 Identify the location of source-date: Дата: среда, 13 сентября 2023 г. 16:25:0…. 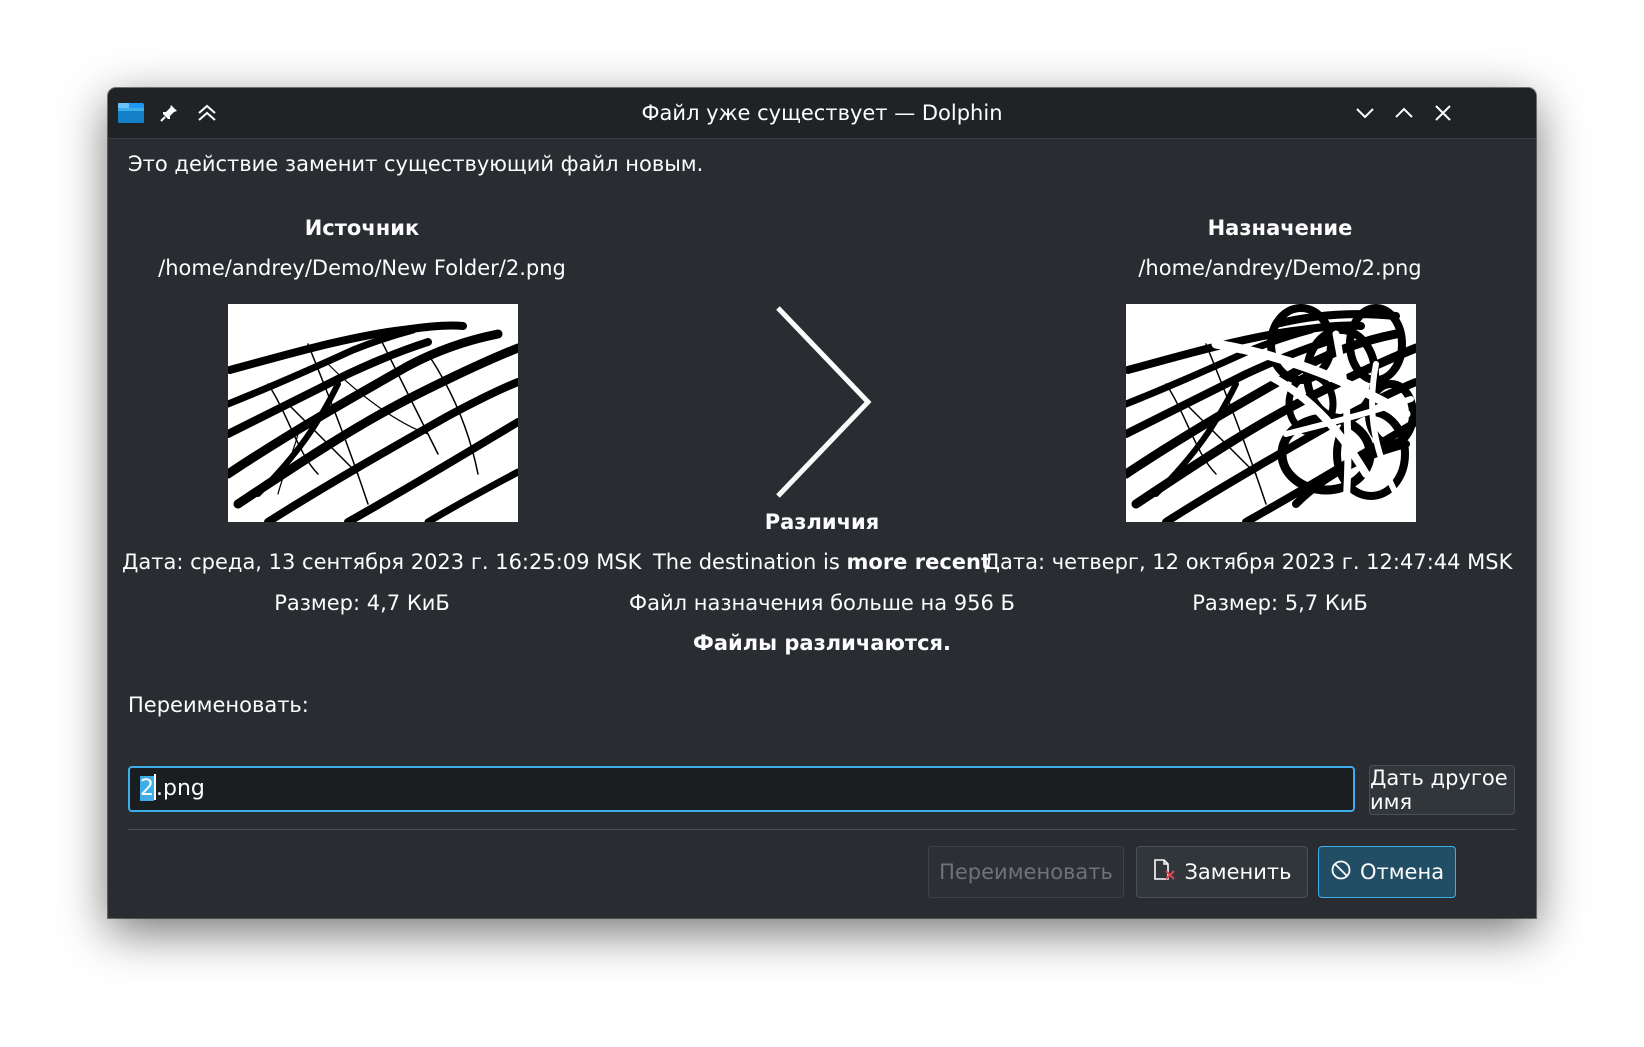
(382, 562).